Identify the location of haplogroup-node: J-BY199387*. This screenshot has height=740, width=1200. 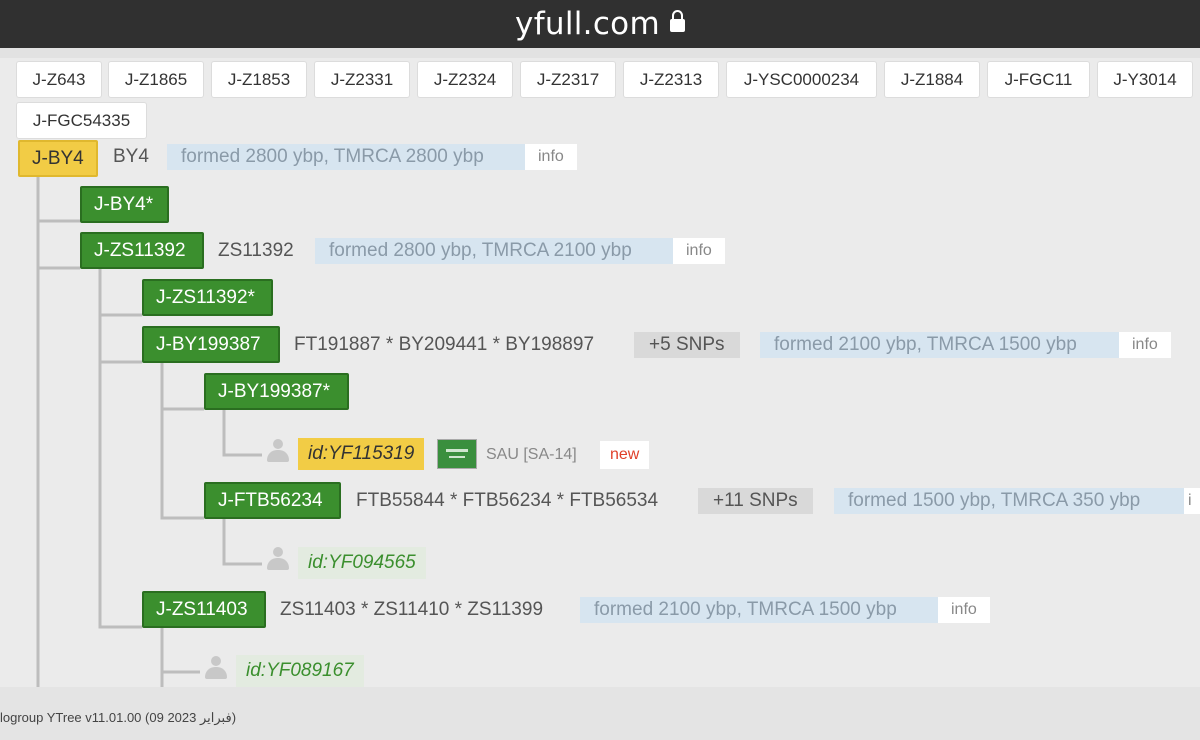
(276, 391).